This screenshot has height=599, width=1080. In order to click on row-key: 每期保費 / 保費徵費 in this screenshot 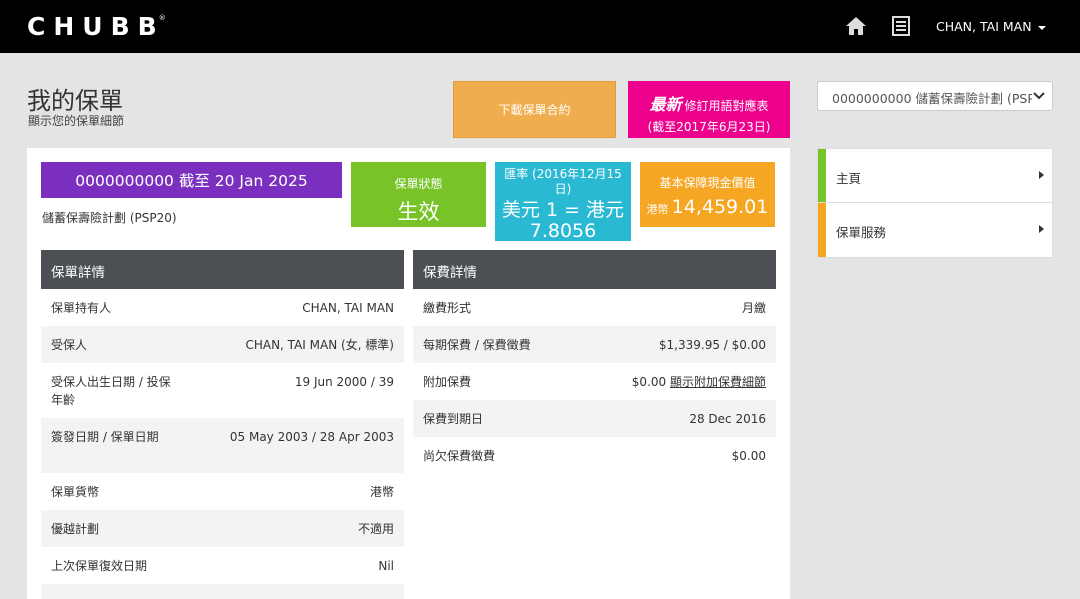, I will do `click(477, 345)`.